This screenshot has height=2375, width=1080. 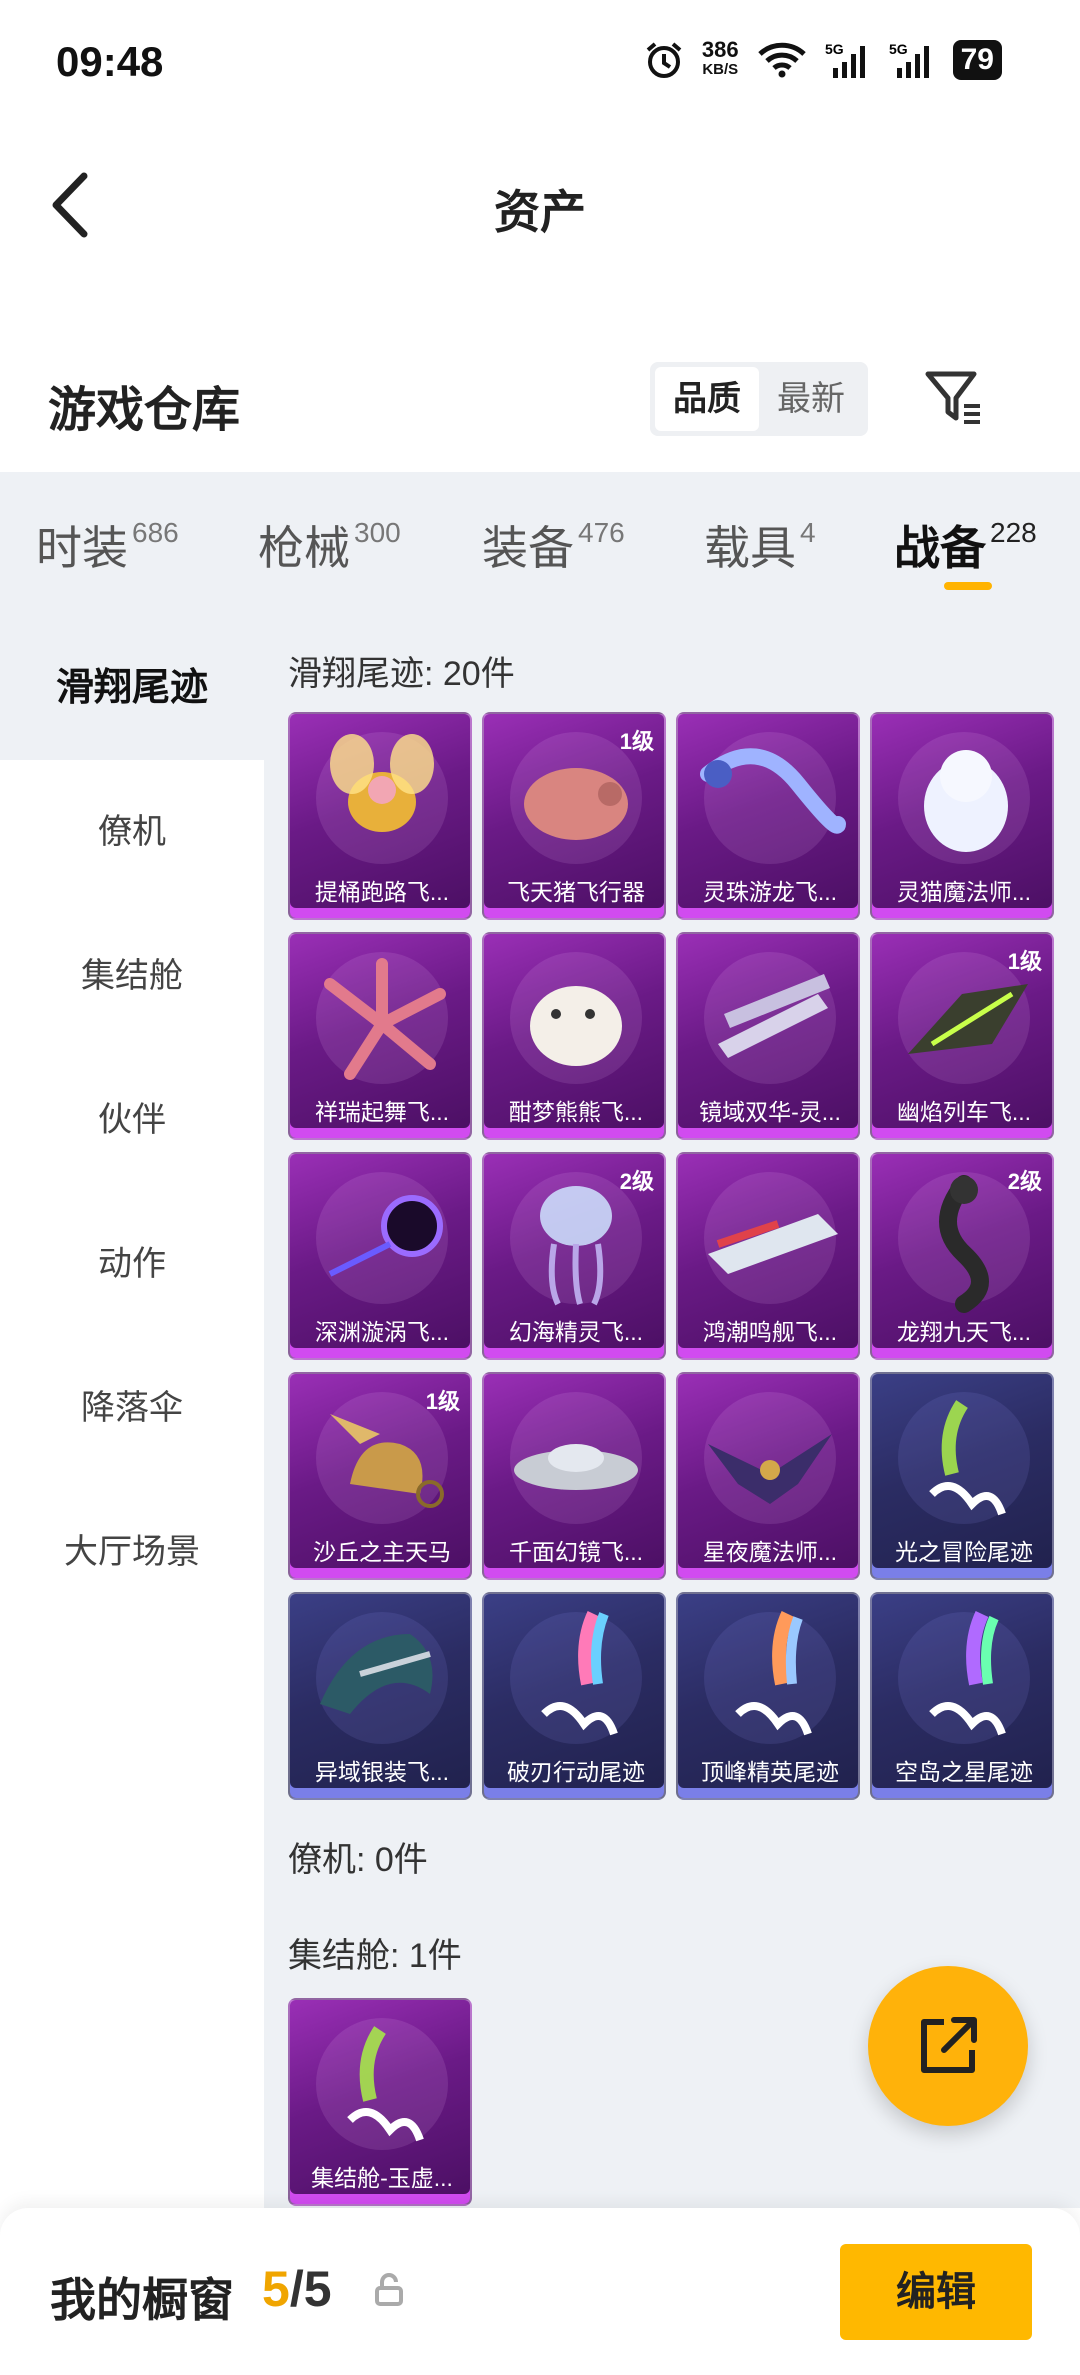 I want to click on showcase-bar: 我的橱窗 5/5 编辑, so click(x=540, y=2291).